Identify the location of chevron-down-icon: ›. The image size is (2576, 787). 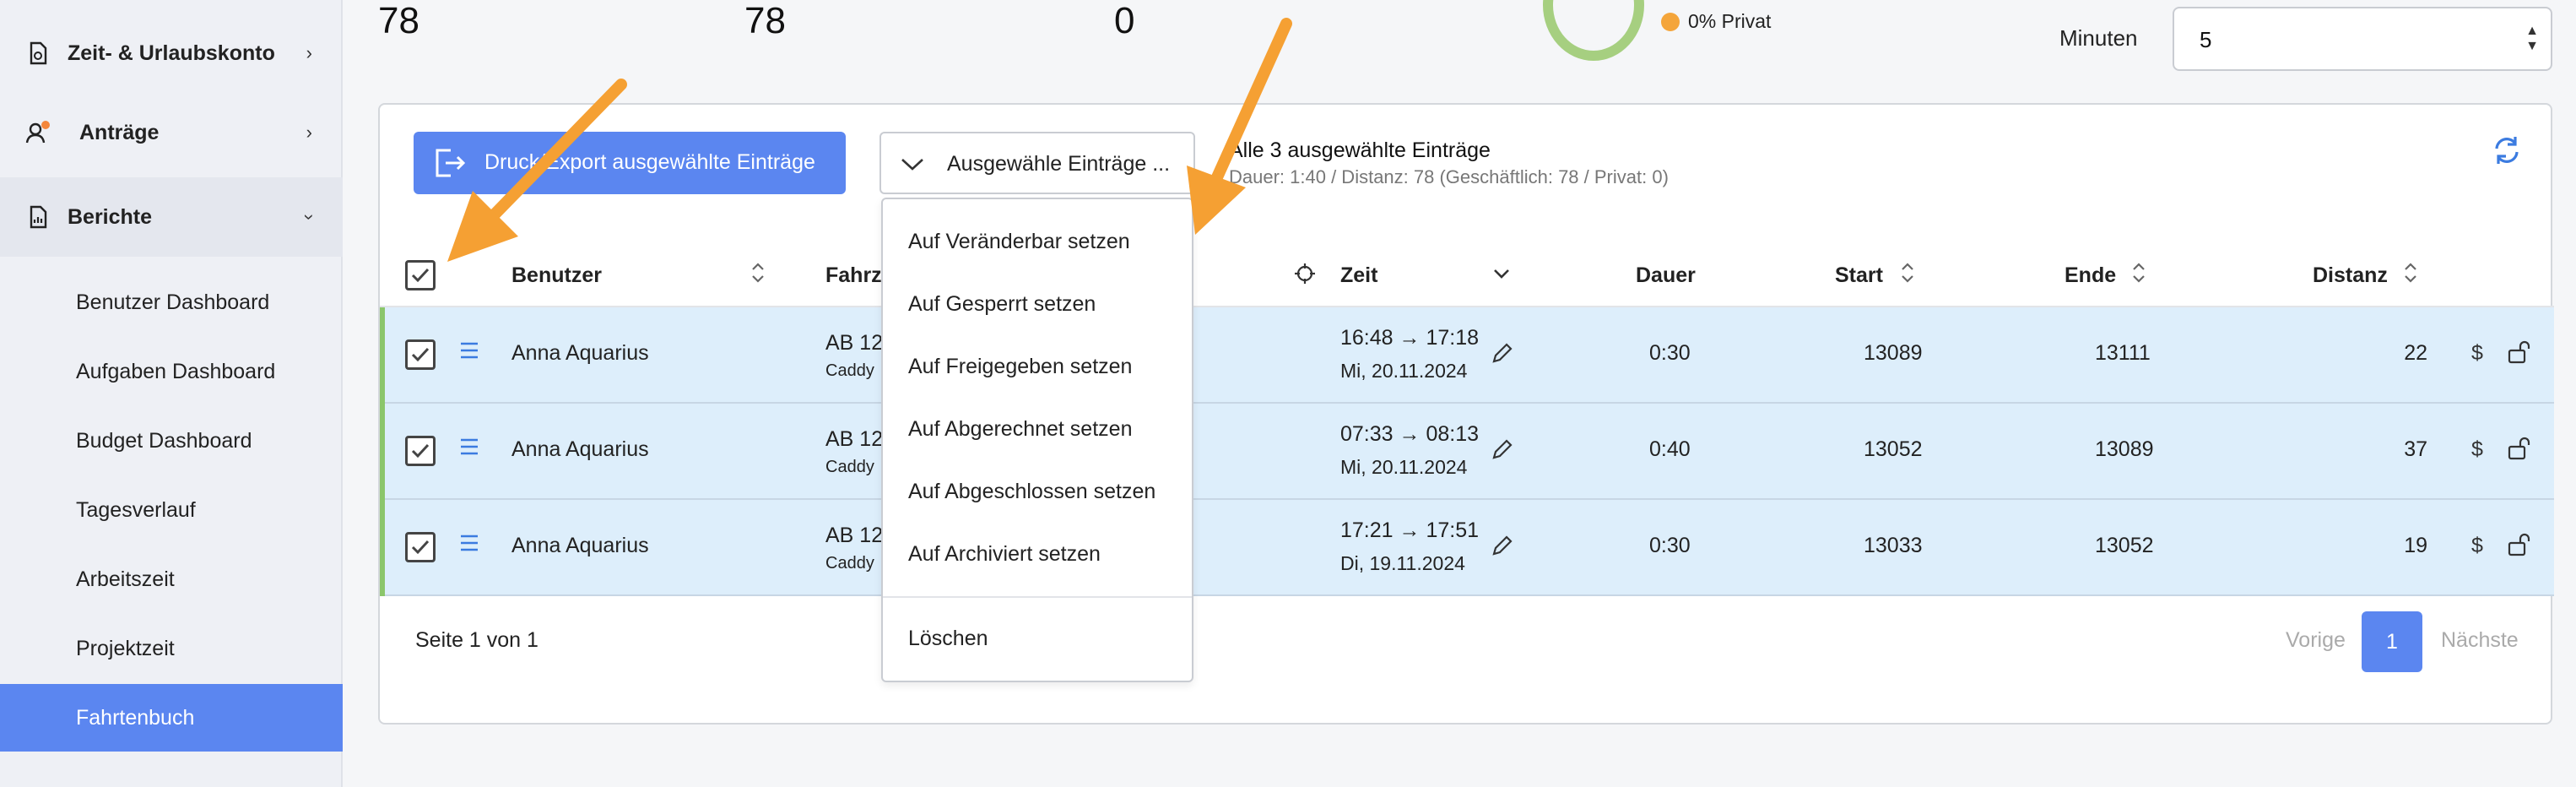
(310, 217).